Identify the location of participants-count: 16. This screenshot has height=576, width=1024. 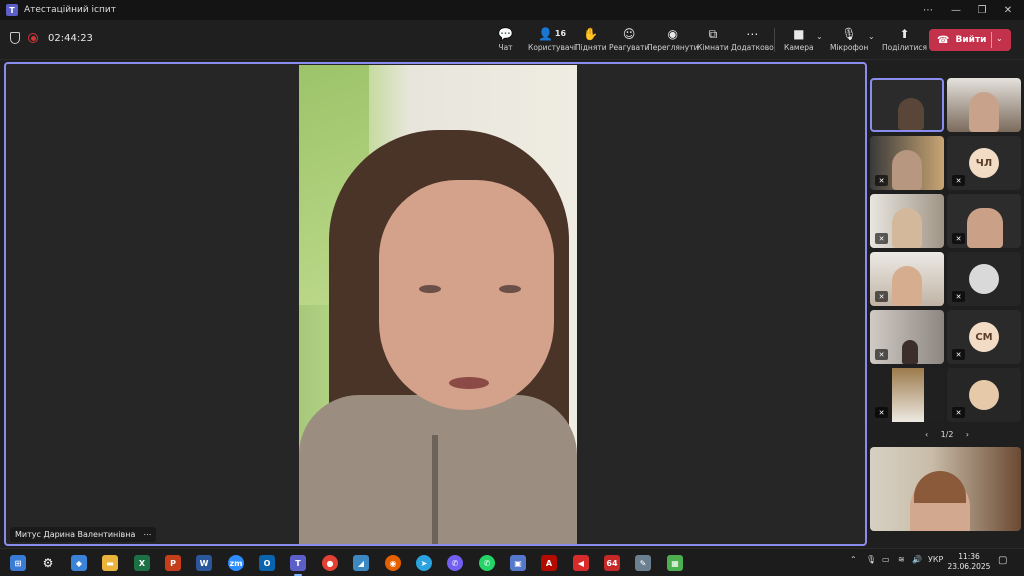
(560, 33).